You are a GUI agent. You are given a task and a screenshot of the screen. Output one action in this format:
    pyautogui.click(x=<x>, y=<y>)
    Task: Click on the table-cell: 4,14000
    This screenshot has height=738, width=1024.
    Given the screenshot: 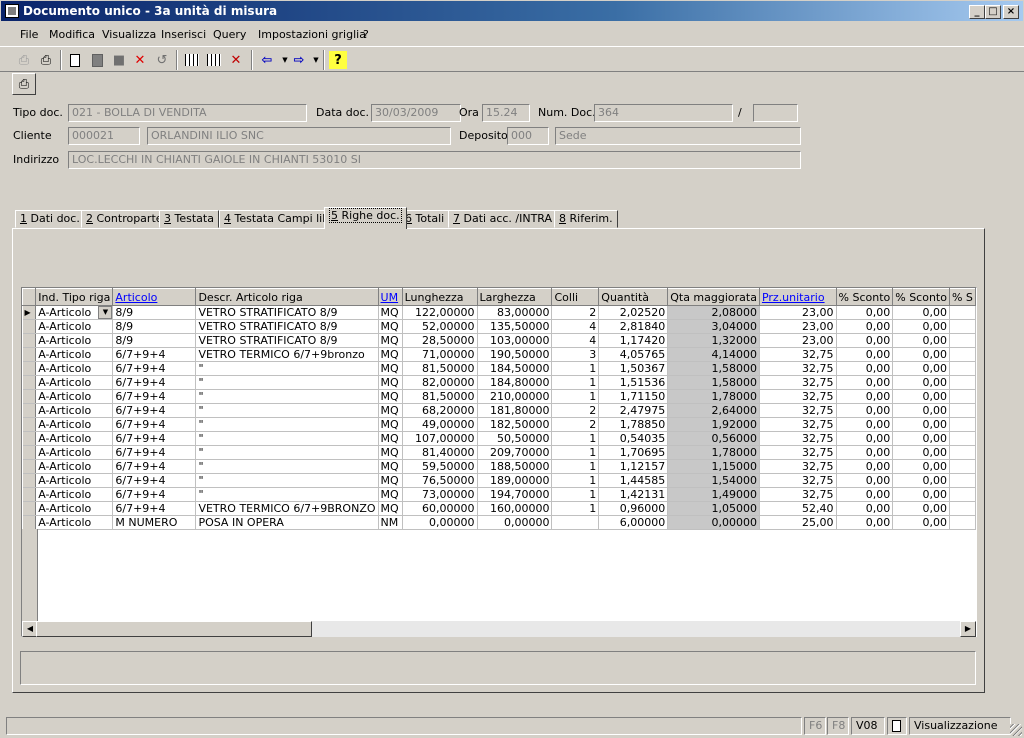 What is the action you would take?
    pyautogui.click(x=713, y=354)
    